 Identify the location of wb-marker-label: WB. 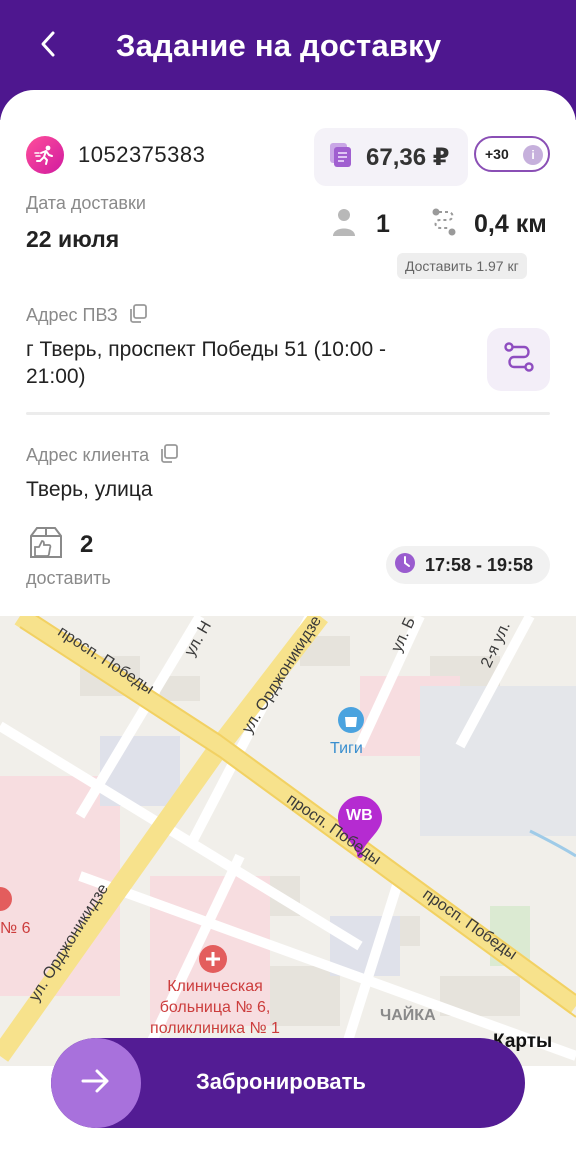
(359, 815).